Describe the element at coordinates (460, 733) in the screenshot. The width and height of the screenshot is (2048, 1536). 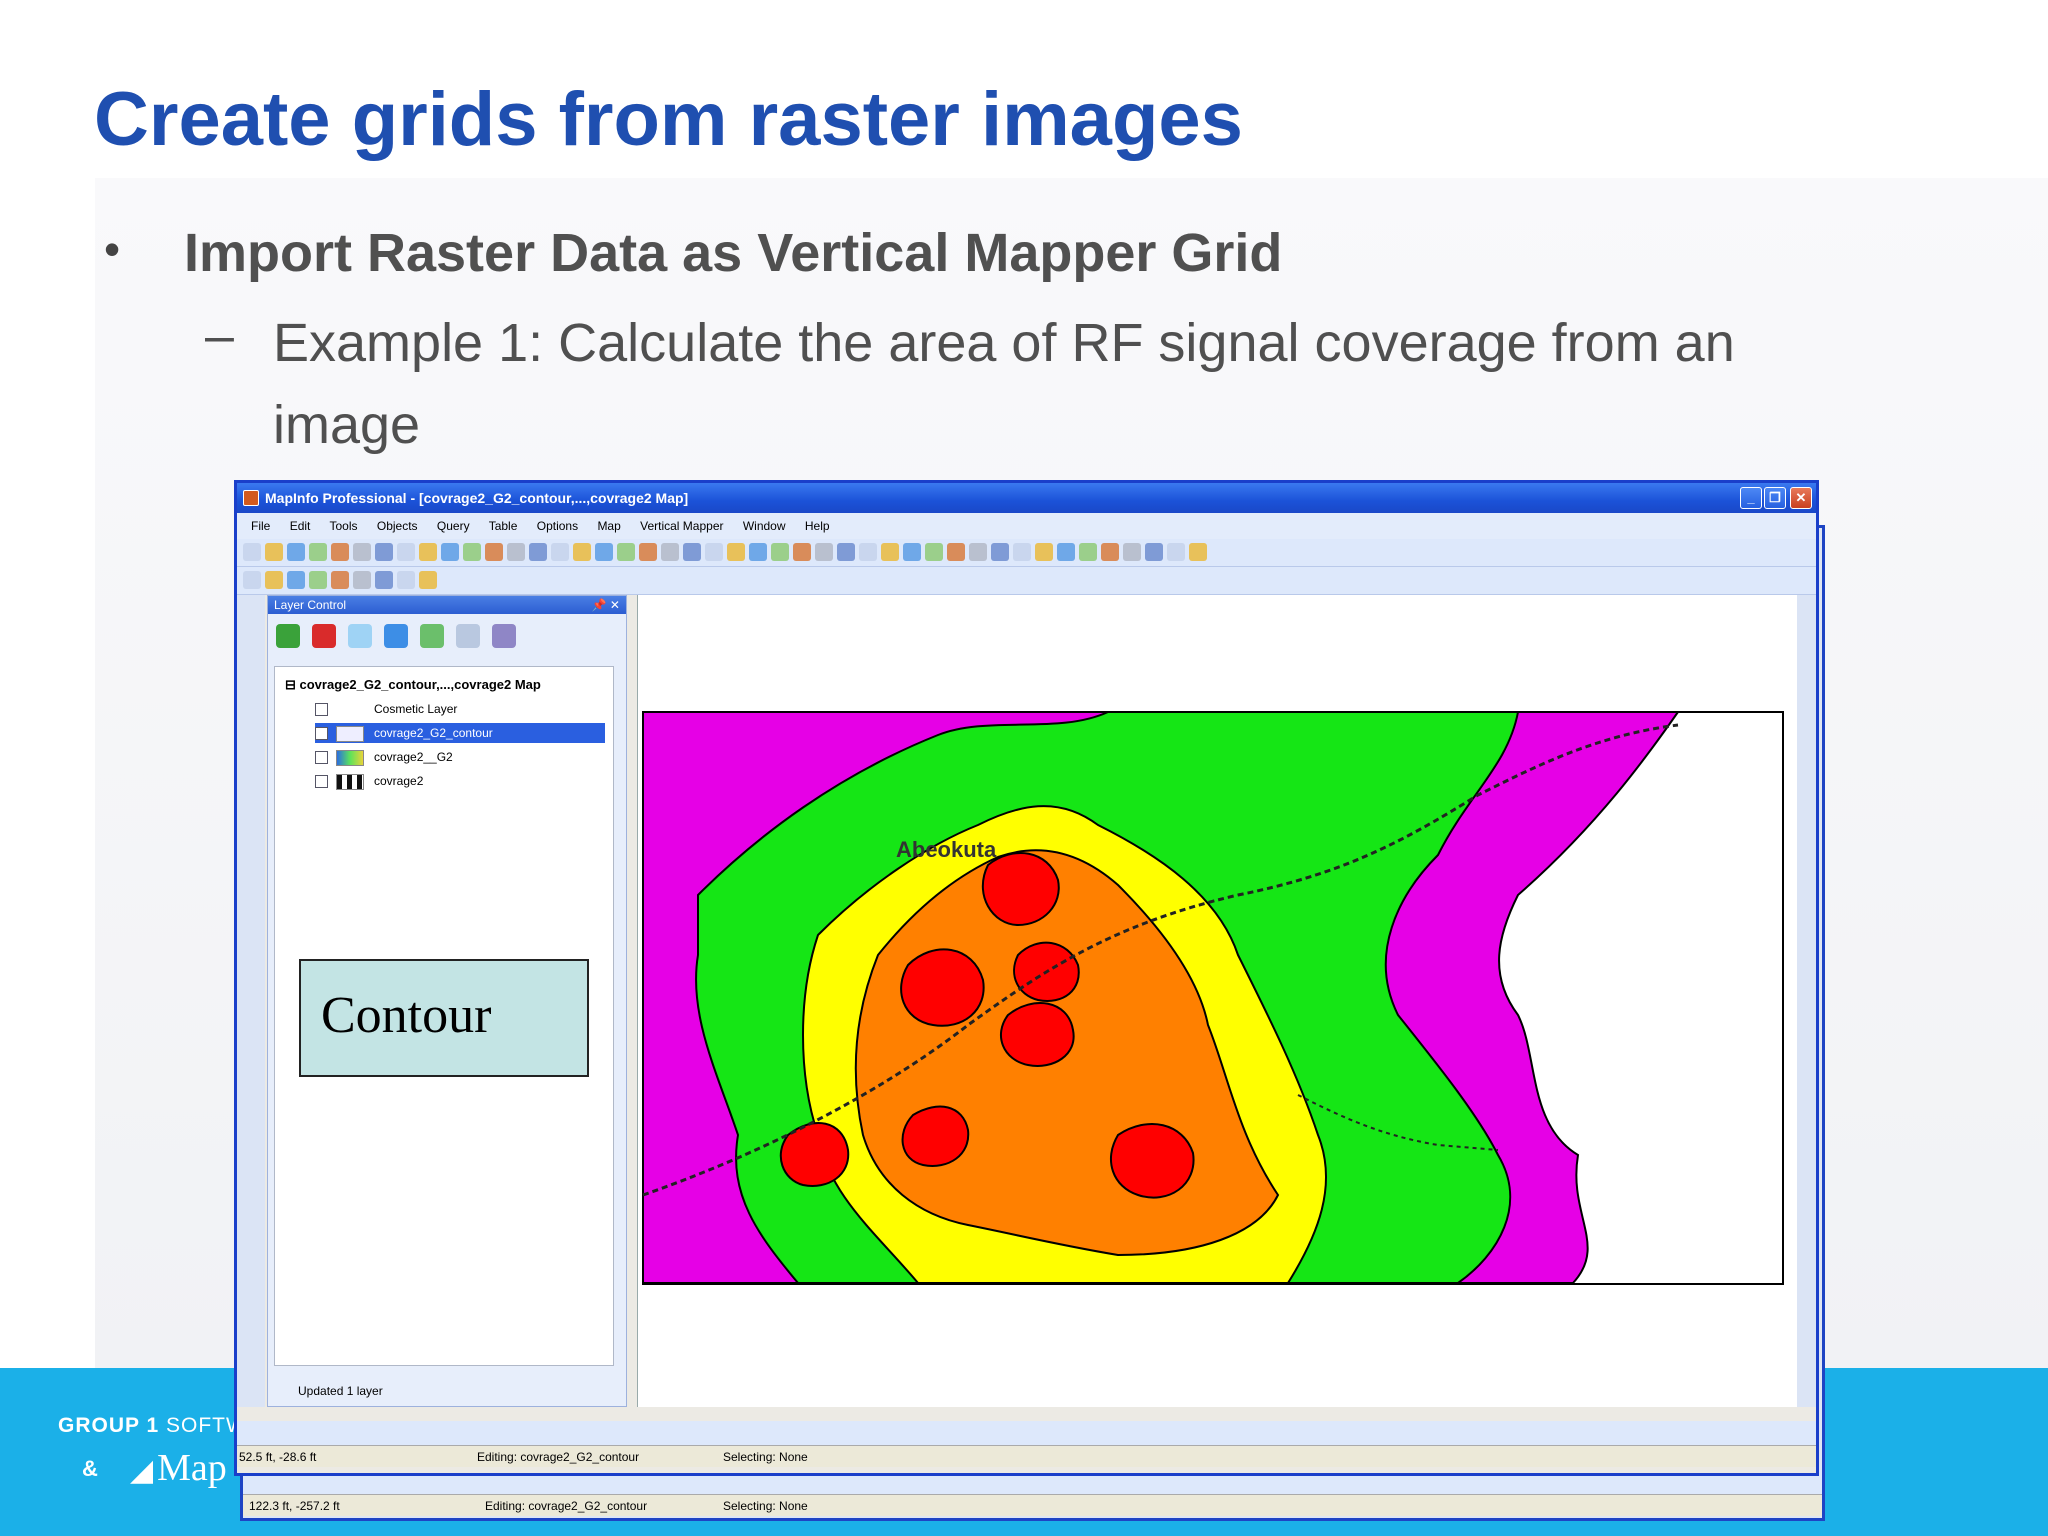
I see `layer-item-contour: covrage2_G2_contour` at that location.